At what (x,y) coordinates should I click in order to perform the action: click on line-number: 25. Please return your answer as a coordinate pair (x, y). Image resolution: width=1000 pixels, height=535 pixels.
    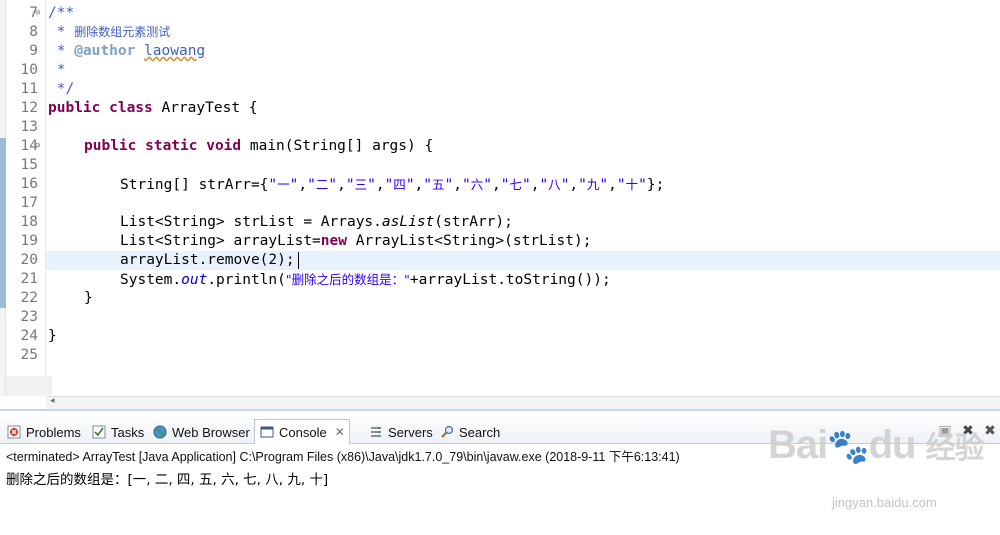
    Looking at the image, I should click on (29, 355).